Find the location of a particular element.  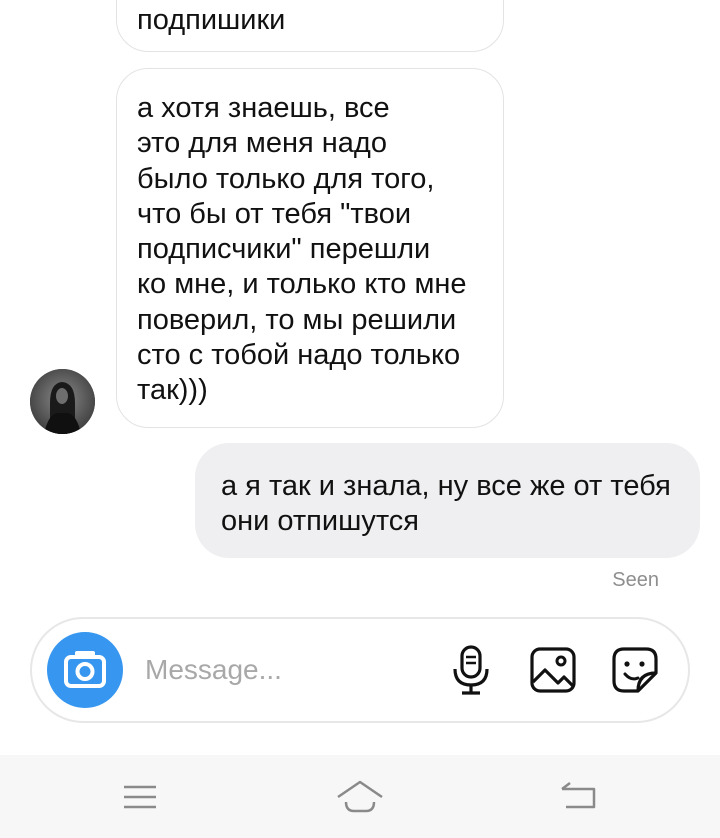

incoming-message-bubble: подпишики is located at coordinates (310, 26).